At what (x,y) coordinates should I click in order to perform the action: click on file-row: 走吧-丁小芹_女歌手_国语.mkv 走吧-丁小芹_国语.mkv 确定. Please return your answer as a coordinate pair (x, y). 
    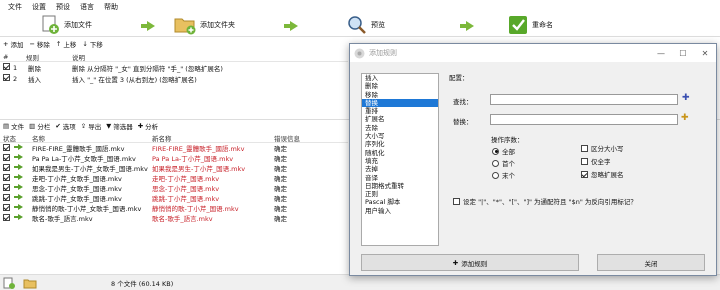
    Looking at the image, I should click on (174, 178).